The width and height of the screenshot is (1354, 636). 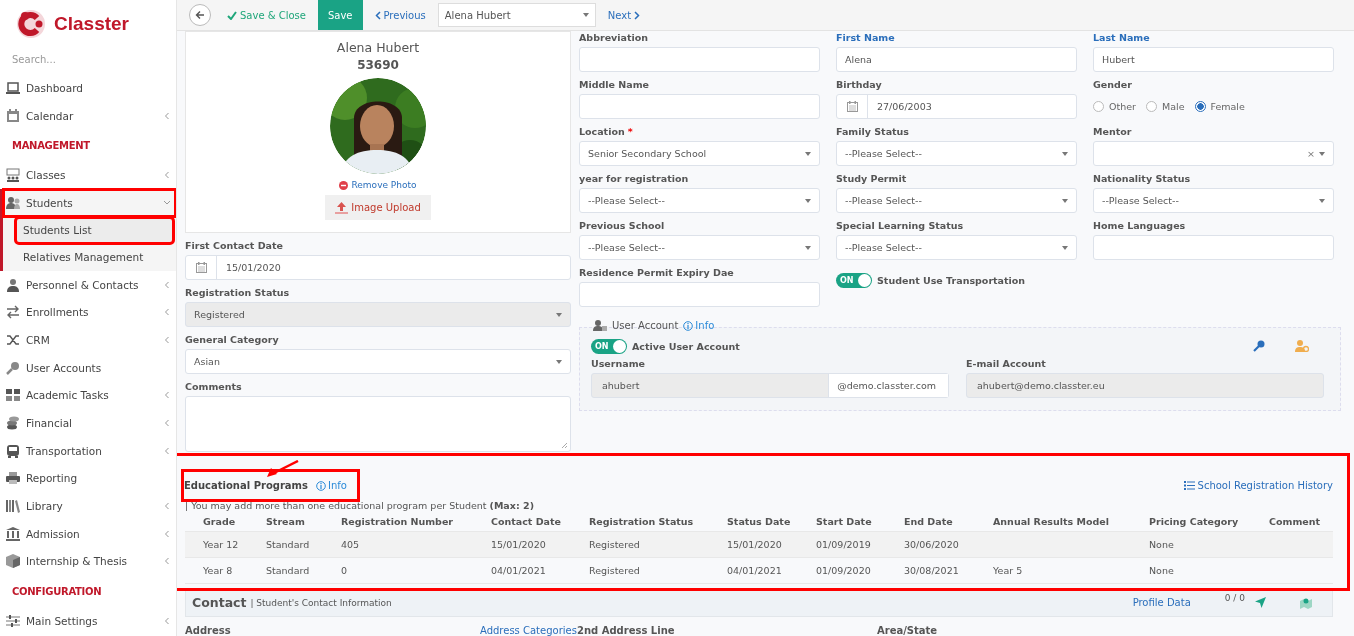 What do you see at coordinates (956, 59) in the screenshot?
I see `text-field: Alena` at bounding box center [956, 59].